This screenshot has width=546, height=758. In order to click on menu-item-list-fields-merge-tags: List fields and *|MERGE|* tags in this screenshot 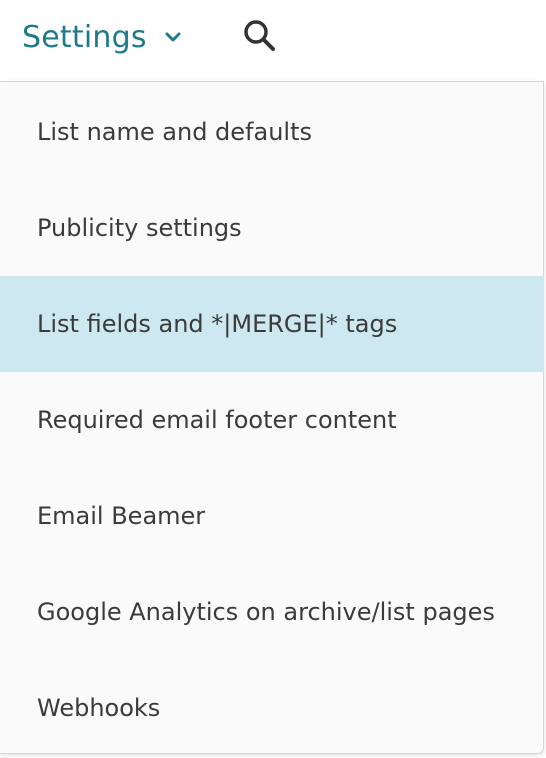, I will do `click(272, 324)`.